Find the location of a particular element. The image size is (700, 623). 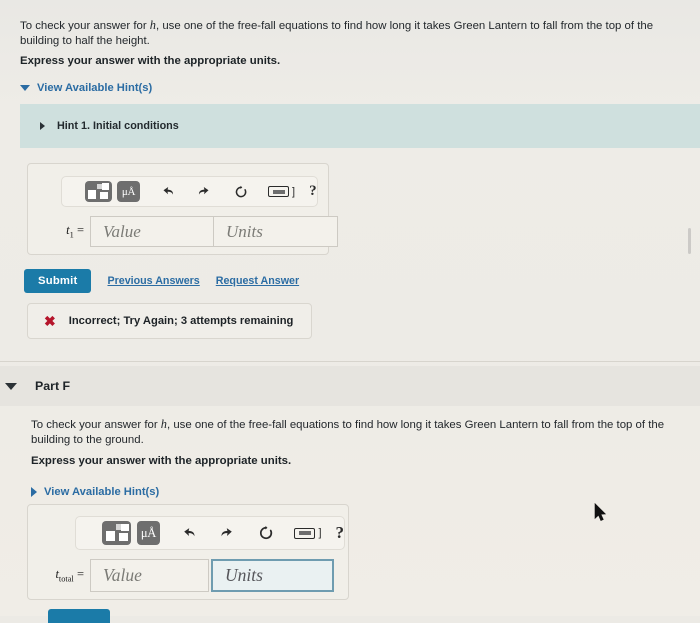

part-f-field-row: ttotal = Value Units is located at coordinates (185, 575).